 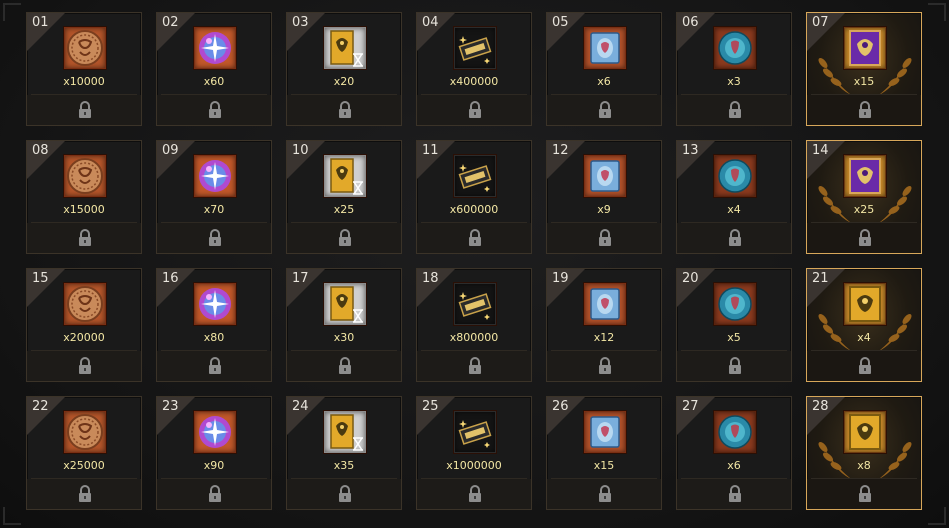 I want to click on item-quantity: x3, so click(x=734, y=81).